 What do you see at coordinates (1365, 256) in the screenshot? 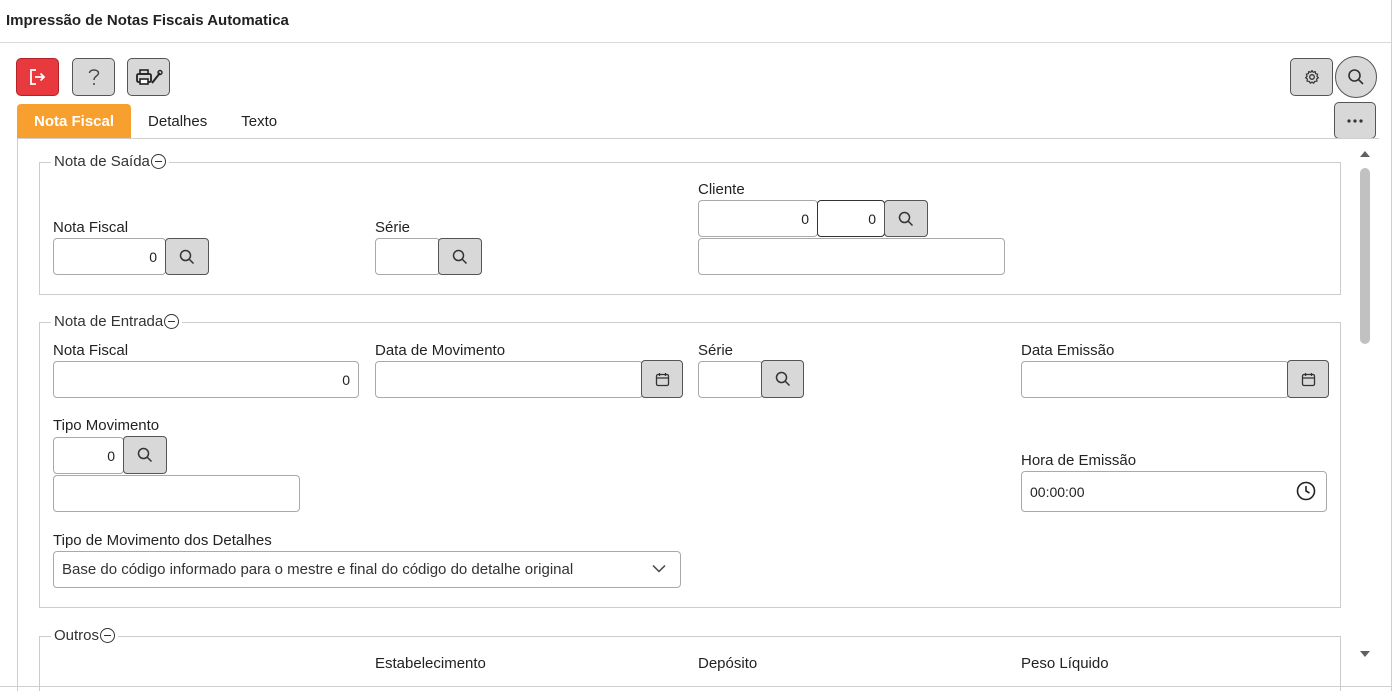
I see `scroll-thumb` at bounding box center [1365, 256].